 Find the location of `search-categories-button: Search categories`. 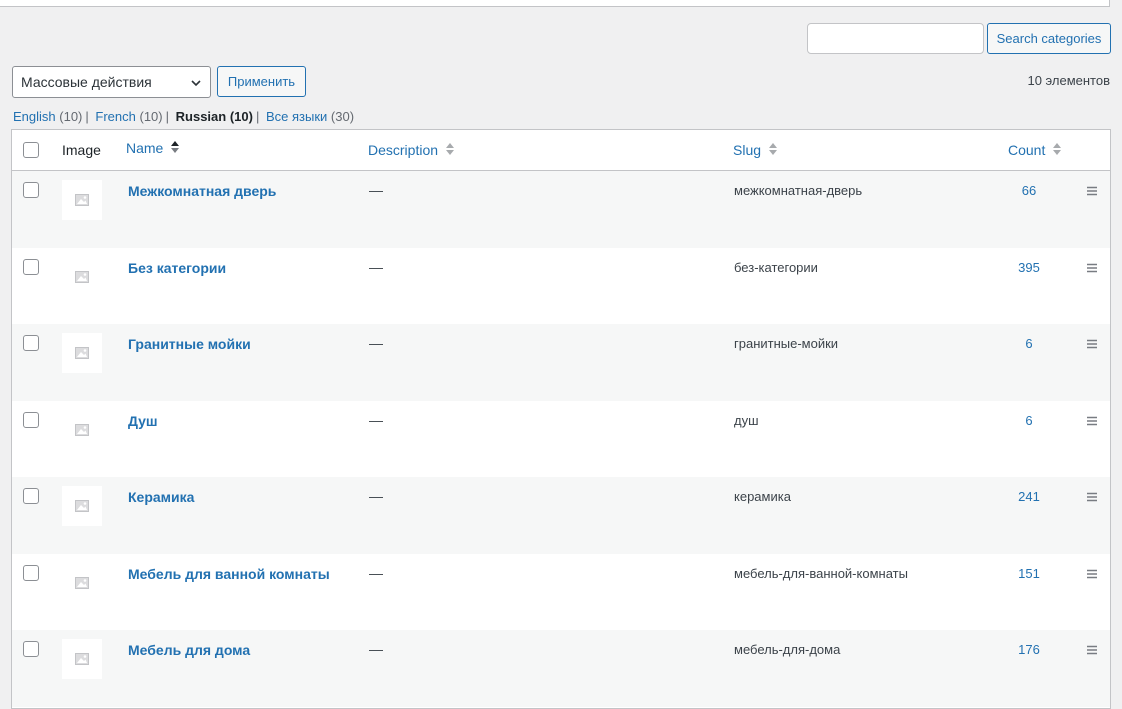

search-categories-button: Search categories is located at coordinates (1049, 38).